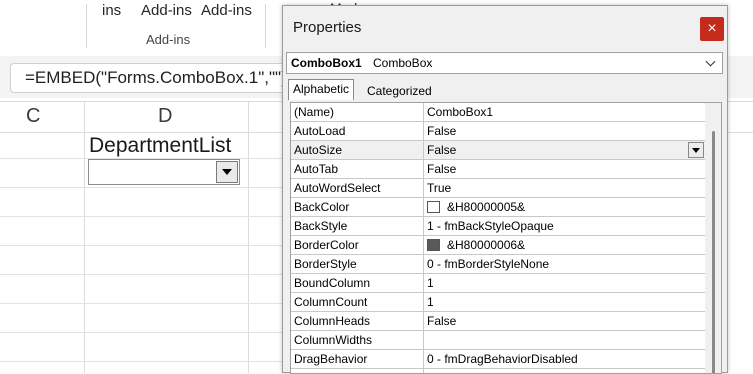 The image size is (753, 374). I want to click on column-header-c: C, so click(33, 116).